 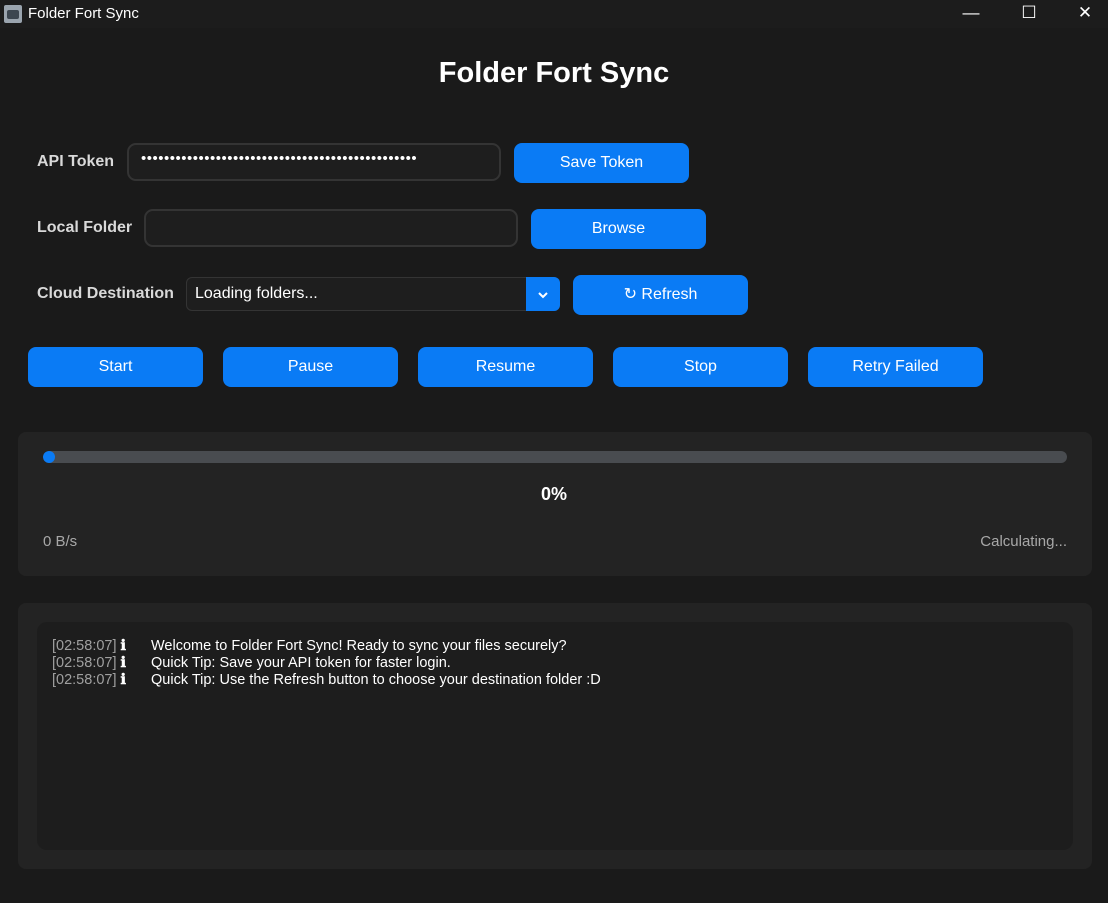 What do you see at coordinates (895, 367) in the screenshot?
I see `retry-failed-button: Retry Failed` at bounding box center [895, 367].